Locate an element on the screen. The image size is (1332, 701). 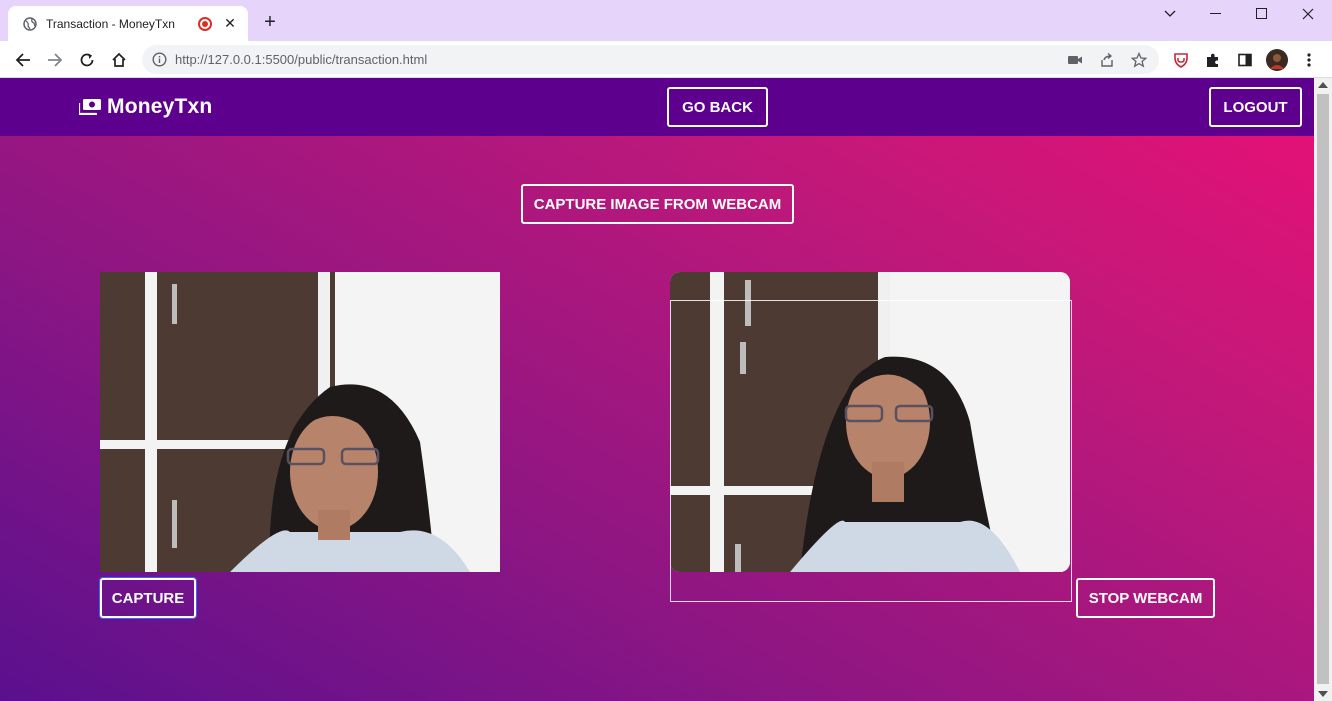
forward-arrow-icon is located at coordinates (55, 60).